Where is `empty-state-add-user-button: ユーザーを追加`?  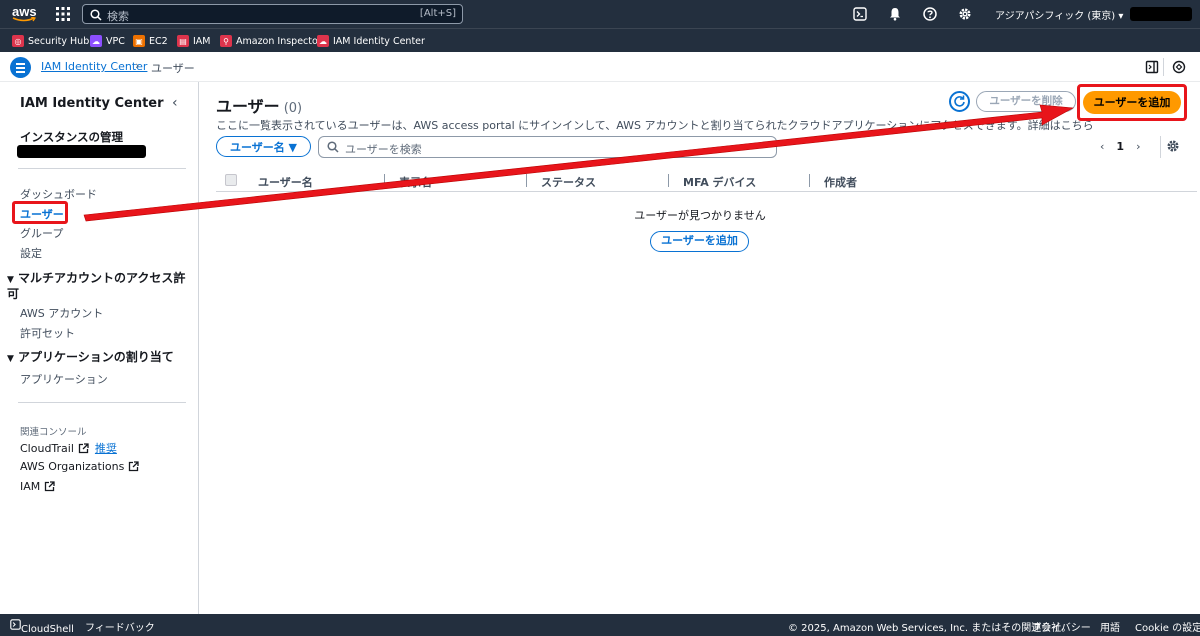 empty-state-add-user-button: ユーザーを追加 is located at coordinates (699, 241).